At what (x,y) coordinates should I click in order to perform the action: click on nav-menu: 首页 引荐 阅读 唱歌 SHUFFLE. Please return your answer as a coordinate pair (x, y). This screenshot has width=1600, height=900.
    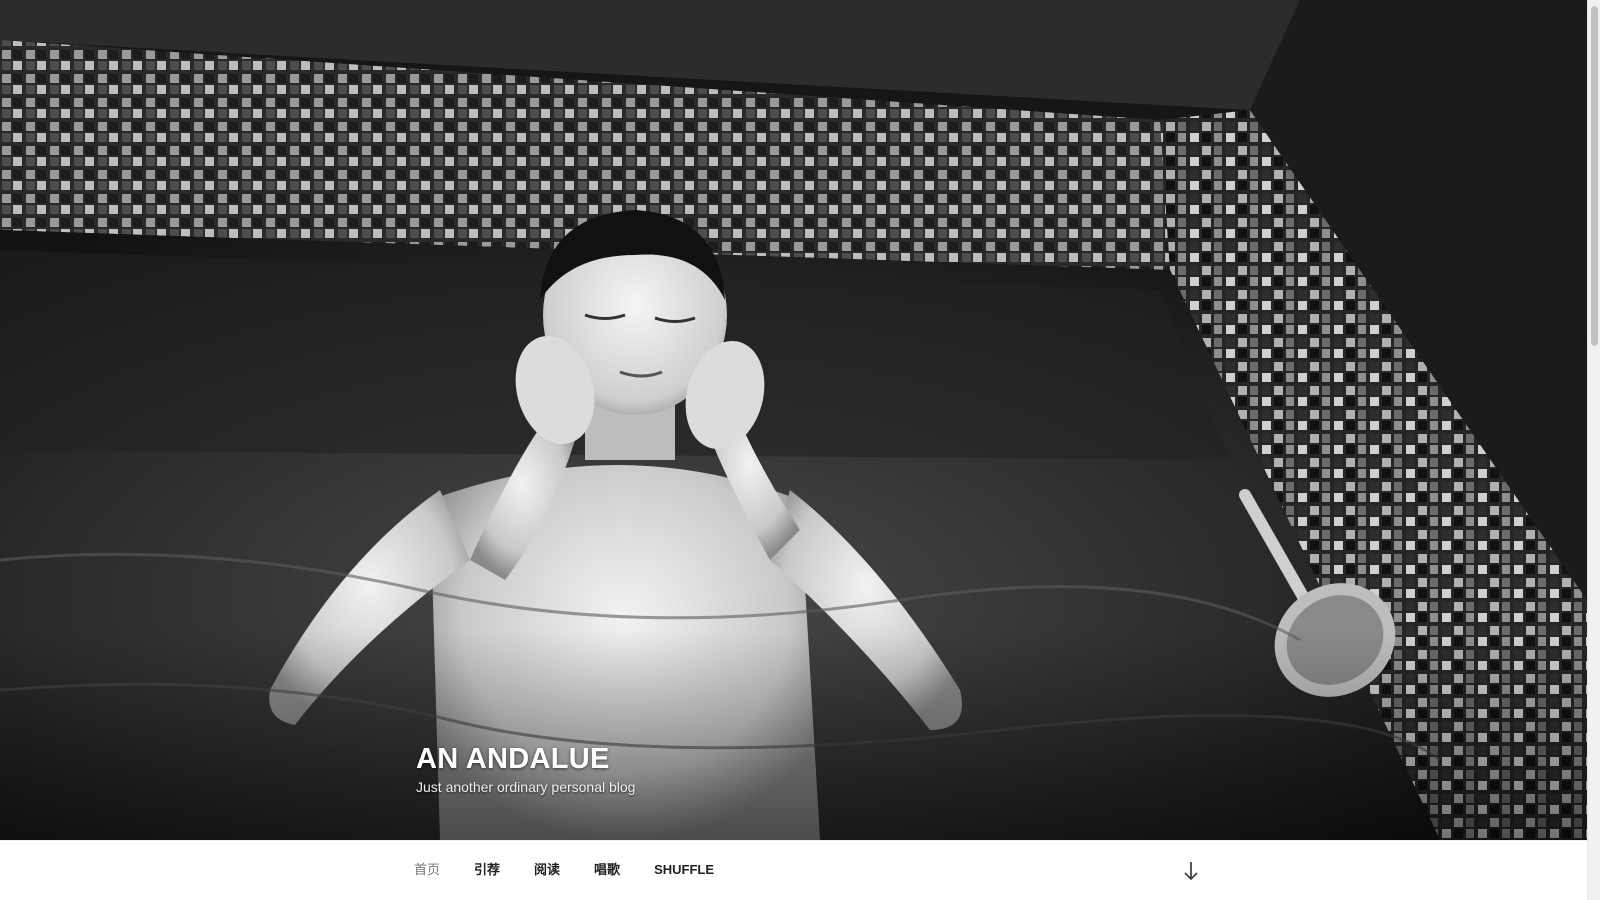
    Looking at the image, I should click on (581, 870).